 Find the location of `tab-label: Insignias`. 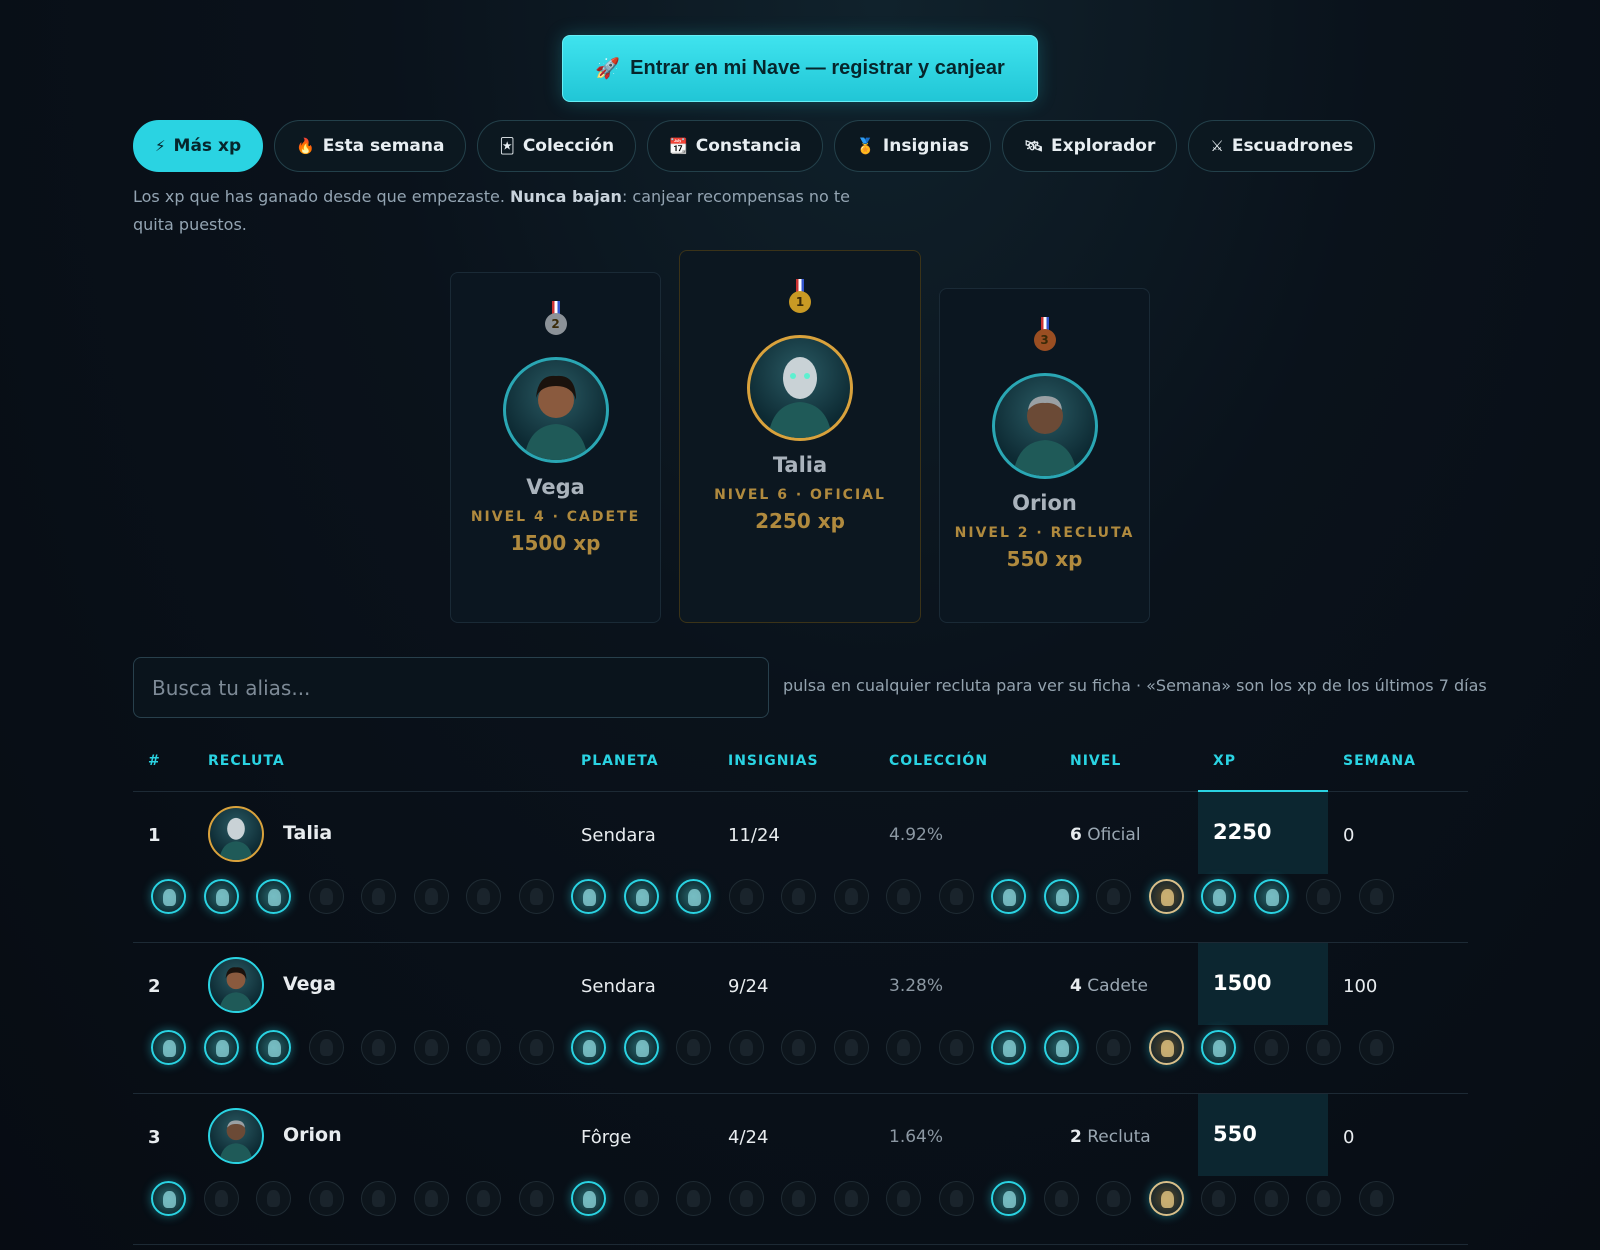

tab-label: Insignias is located at coordinates (925, 146).